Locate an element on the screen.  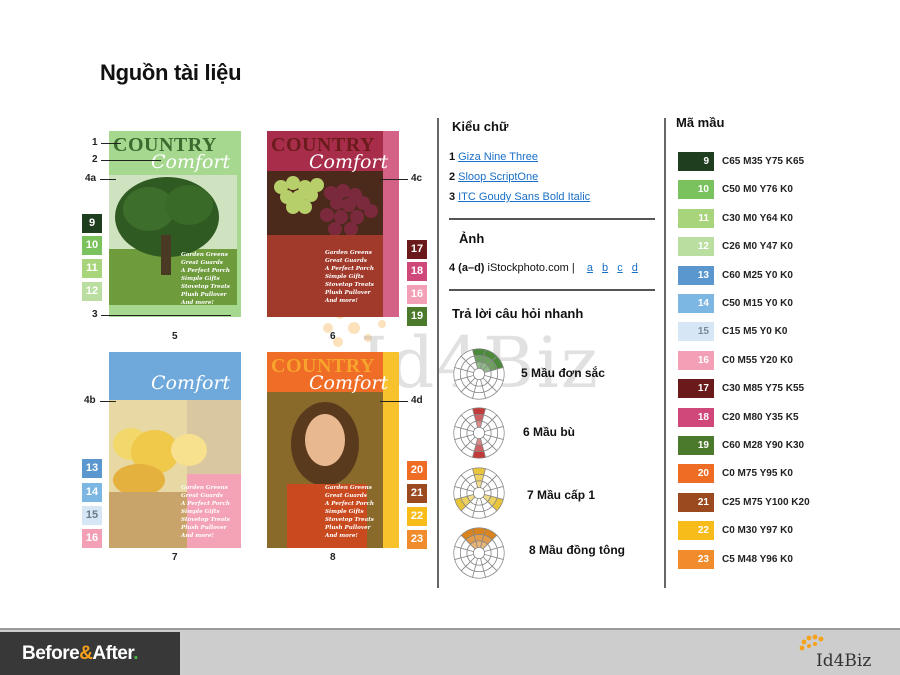
swatch-code: C26 M0 Y47 K0 is located at coordinates (757, 246).